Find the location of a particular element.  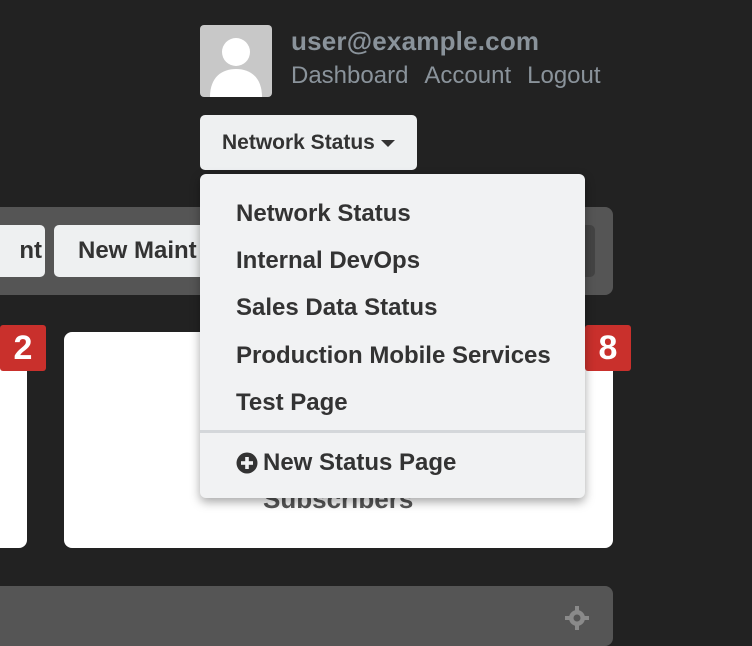

bottom-panel is located at coordinates (306, 616).